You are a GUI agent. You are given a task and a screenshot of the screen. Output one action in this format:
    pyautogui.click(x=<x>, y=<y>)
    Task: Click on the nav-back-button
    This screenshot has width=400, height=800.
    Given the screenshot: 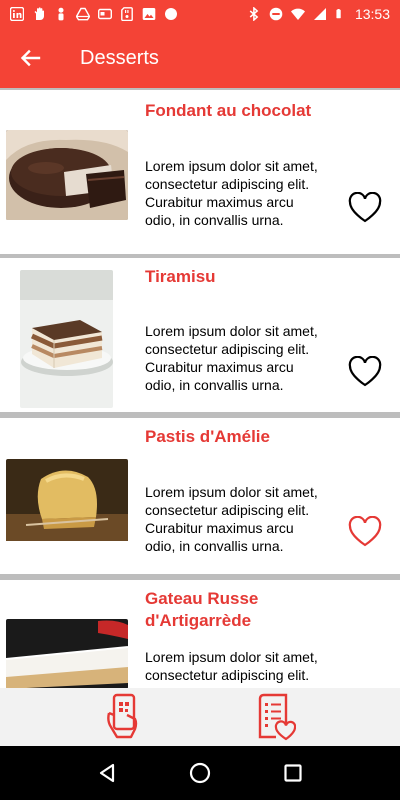 What is the action you would take?
    pyautogui.click(x=107, y=773)
    